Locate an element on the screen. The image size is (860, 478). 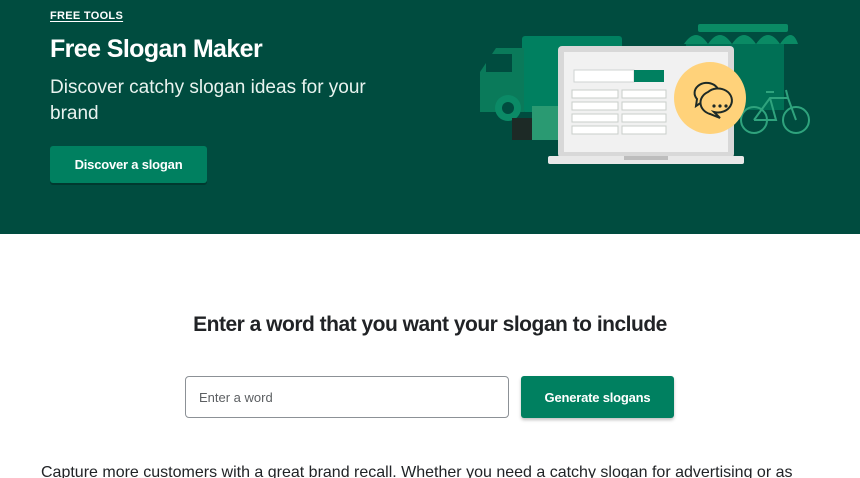
storefront-illustration is located at coordinates (645, 94).